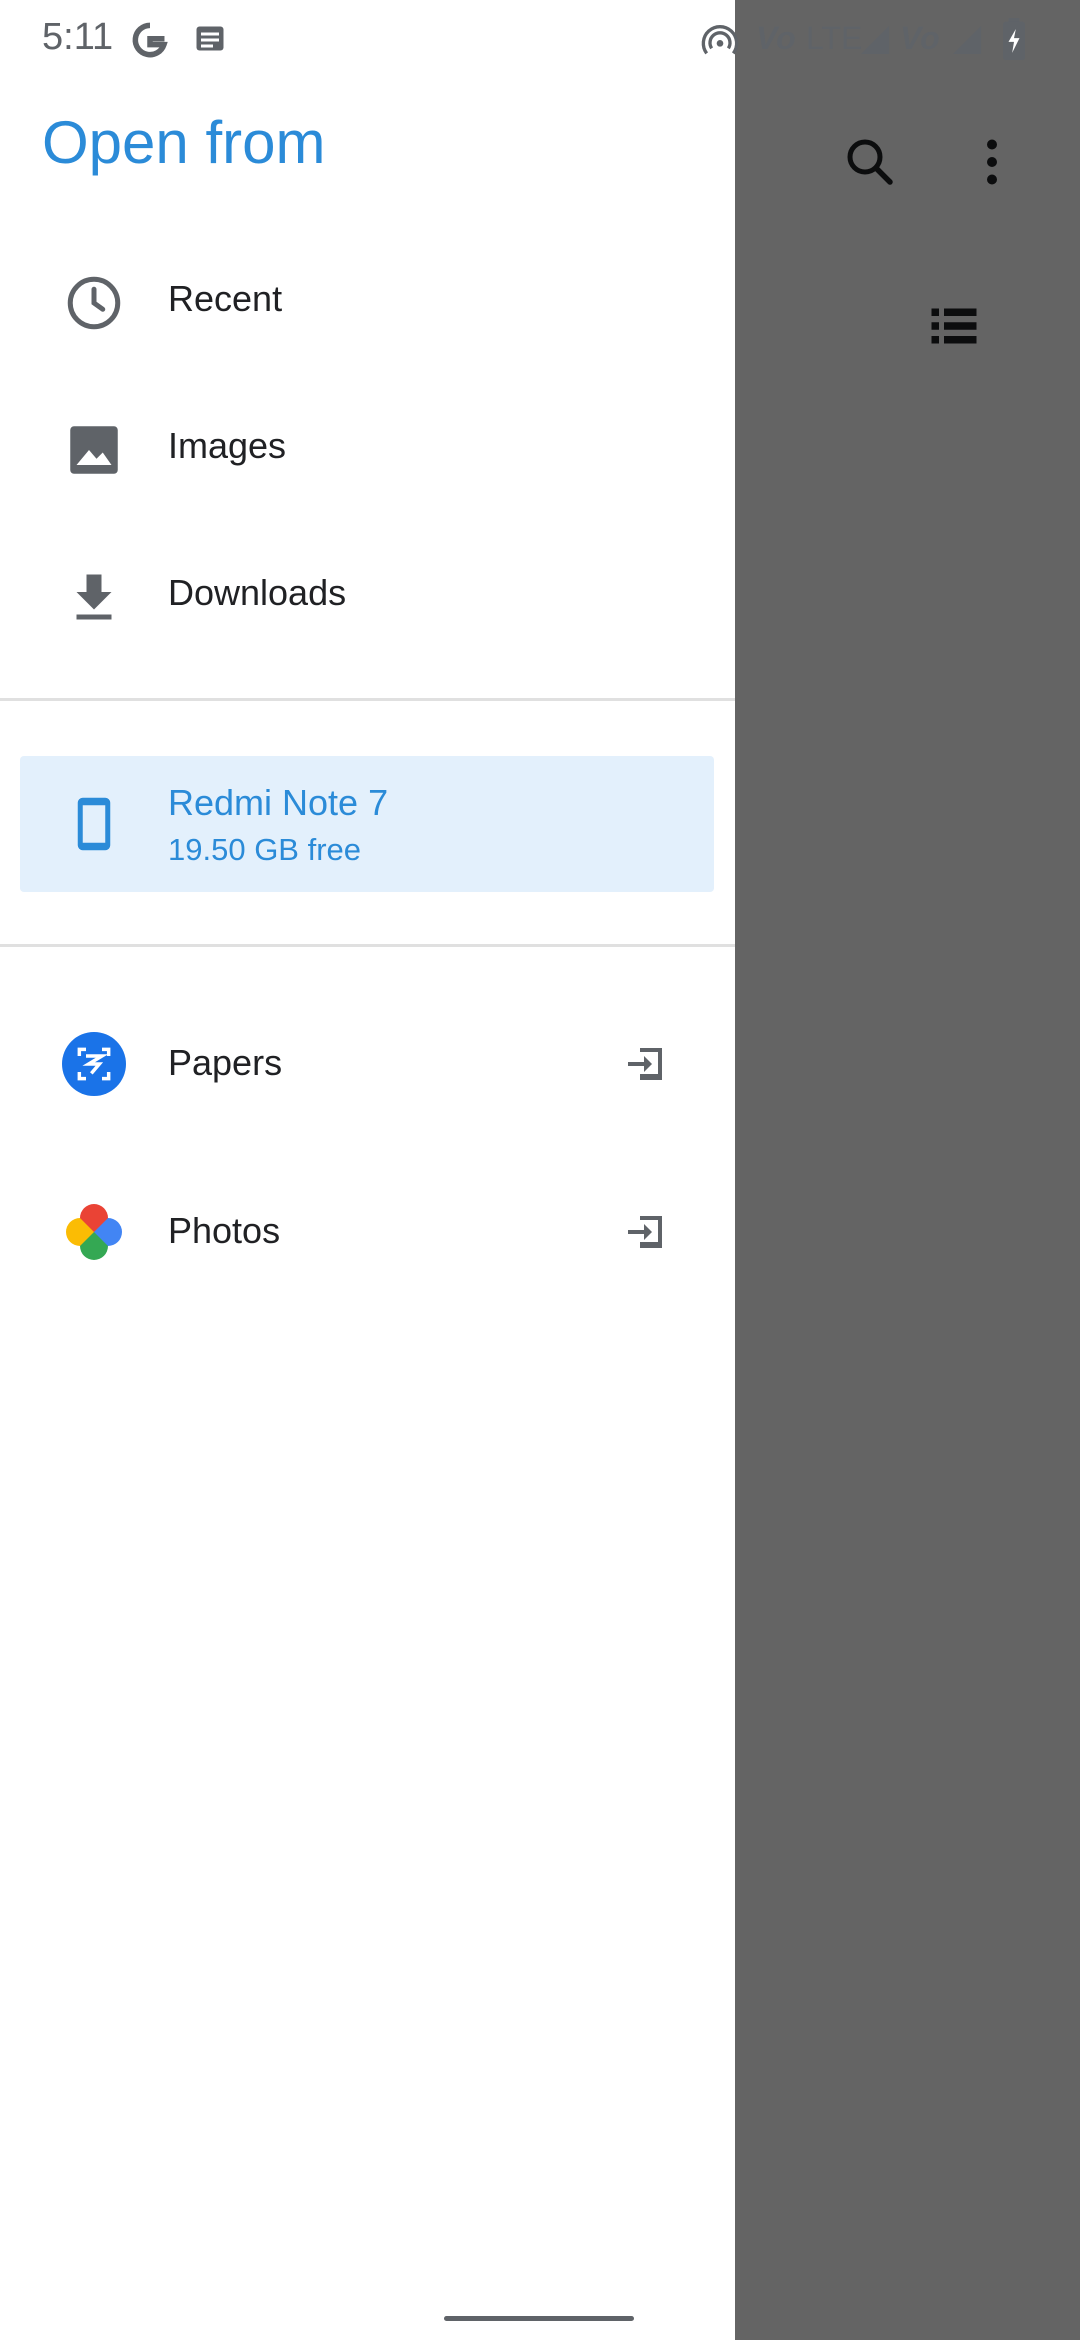 This screenshot has width=1080, height=2340. I want to click on device-item-redmi-note-7: Redmi Note 7 19.50 GB free, so click(367, 824).